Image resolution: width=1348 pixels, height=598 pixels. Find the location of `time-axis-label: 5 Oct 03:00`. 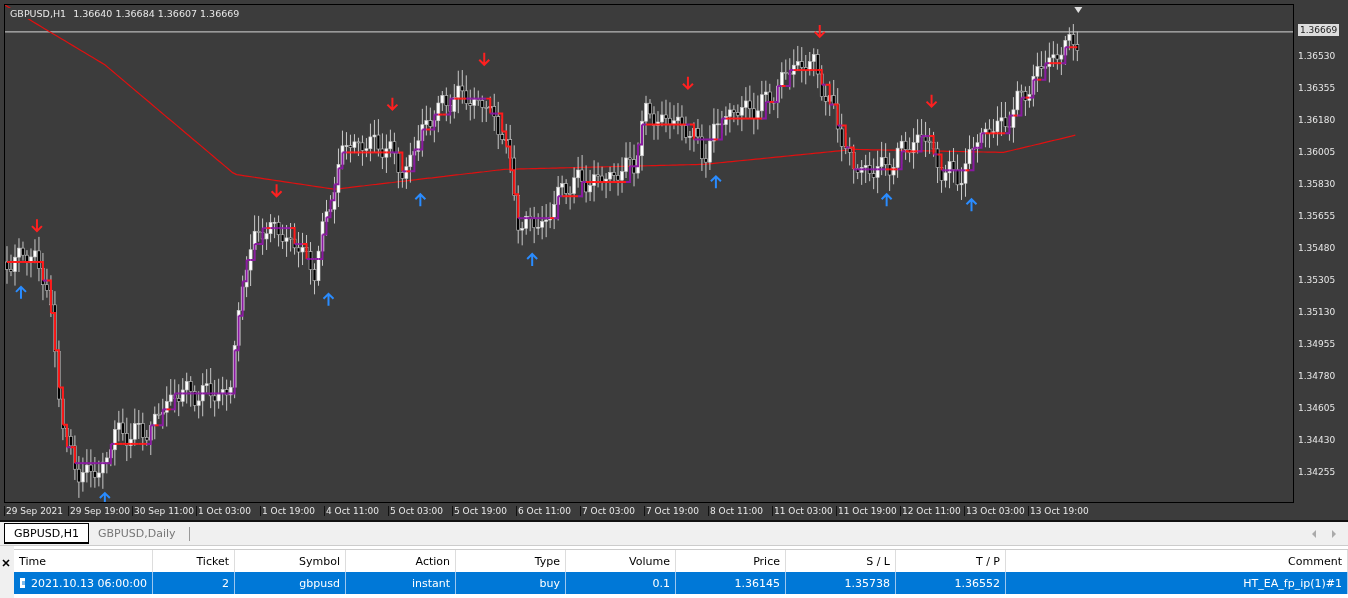

time-axis-label: 5 Oct 03:00 is located at coordinates (420, 511).